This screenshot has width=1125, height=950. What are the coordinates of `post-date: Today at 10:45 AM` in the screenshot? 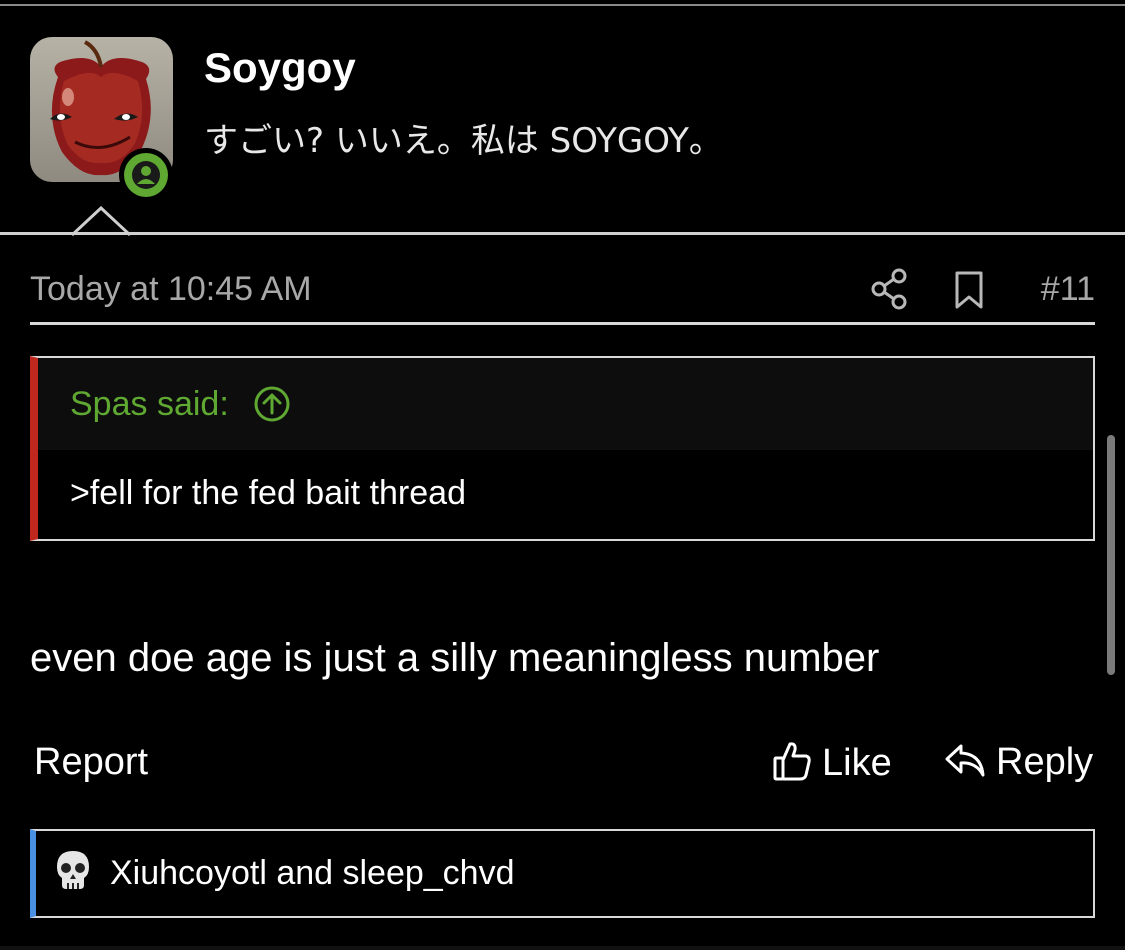 It's located at (171, 289).